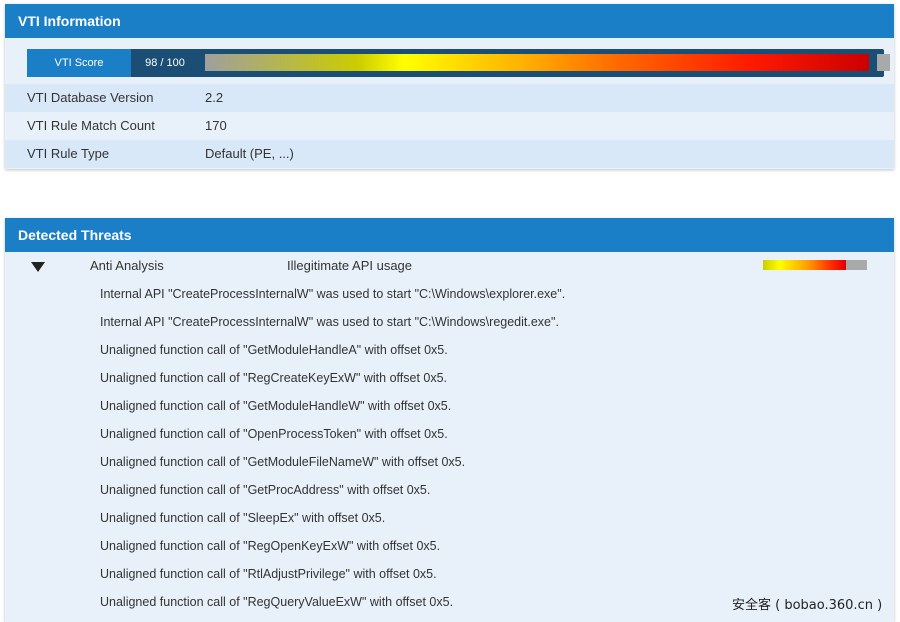 This screenshot has height=622, width=900. What do you see at coordinates (91, 125) in the screenshot?
I see `info-key: VTI Rule Match Count` at bounding box center [91, 125].